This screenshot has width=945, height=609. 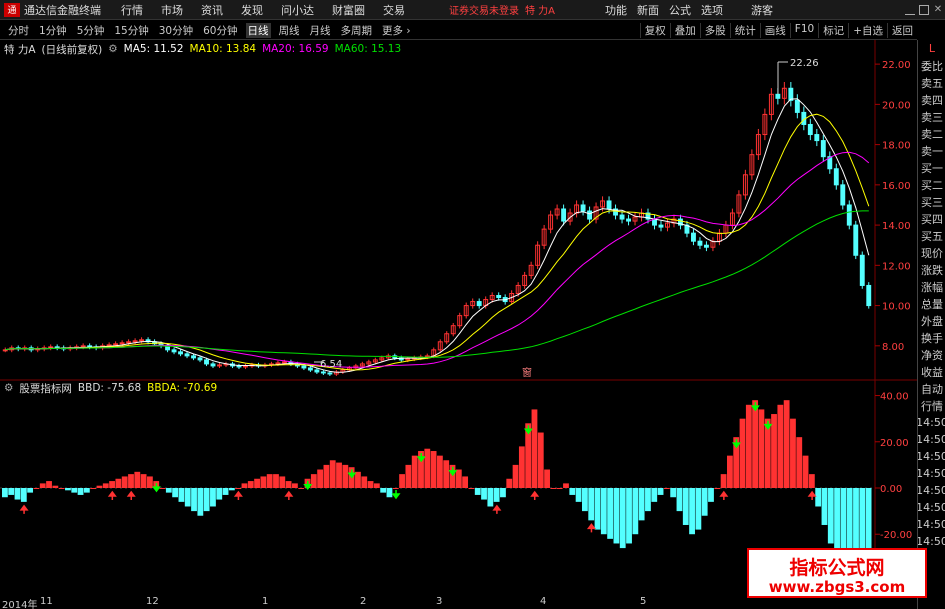 I want to click on period-monthly: 月线, so click(x=320, y=30).